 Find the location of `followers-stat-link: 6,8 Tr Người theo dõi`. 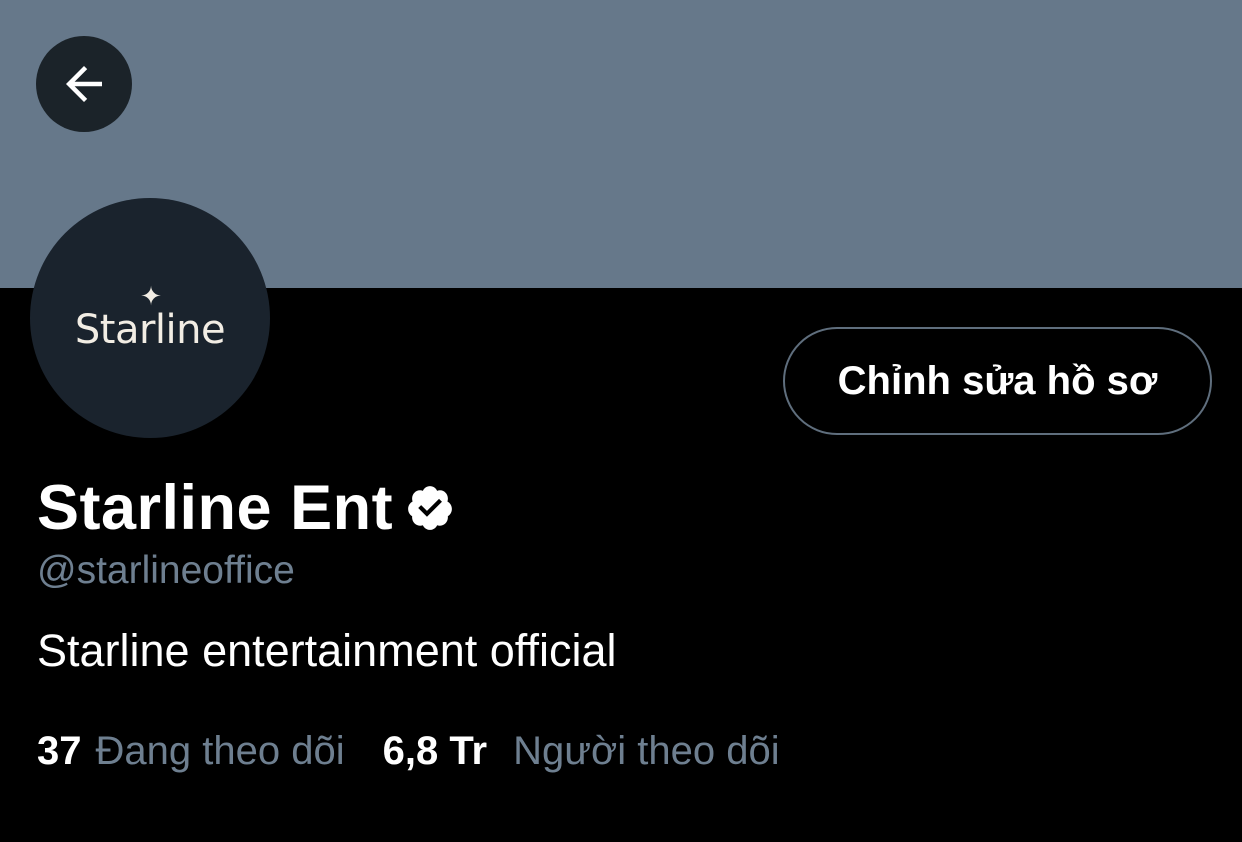

followers-stat-link: 6,8 Tr Người theo dõi is located at coordinates (581, 751).